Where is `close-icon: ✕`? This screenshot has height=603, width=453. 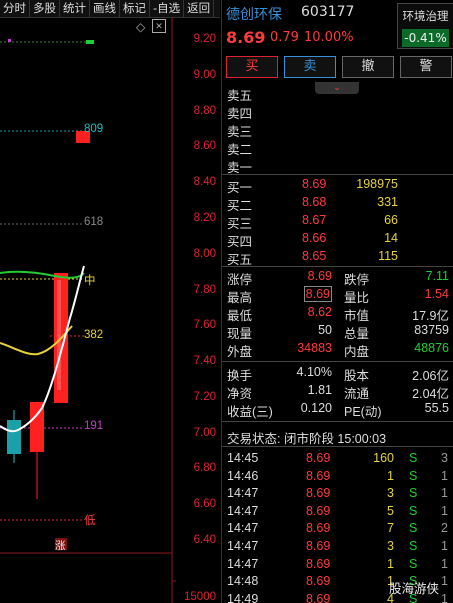
close-icon: ✕ is located at coordinates (159, 26).